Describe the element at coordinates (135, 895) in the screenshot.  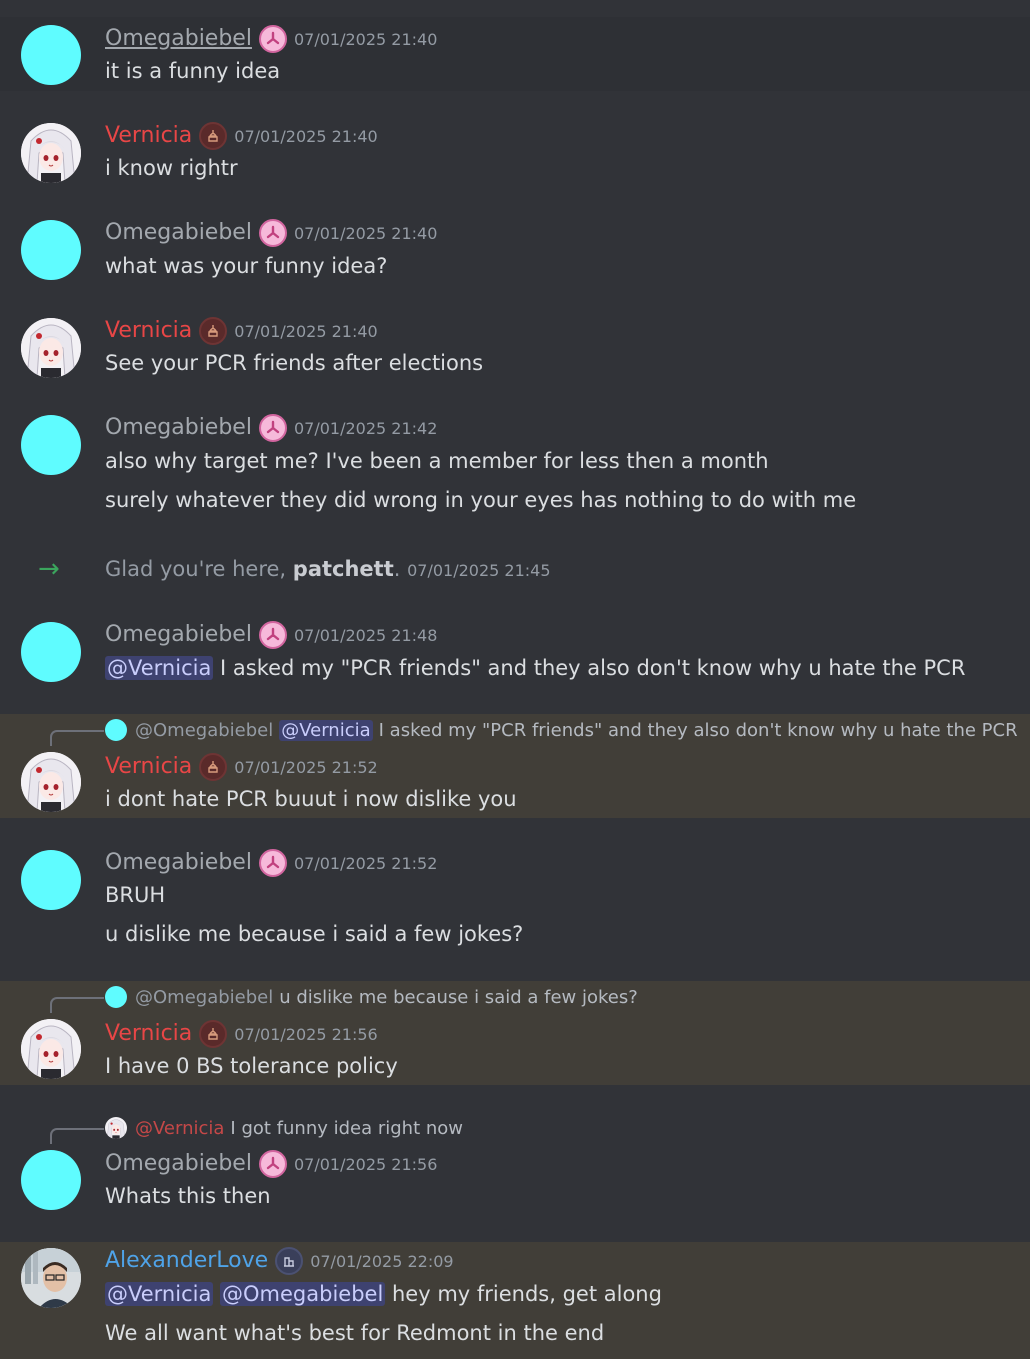
I see `message-text: BRUH` at that location.